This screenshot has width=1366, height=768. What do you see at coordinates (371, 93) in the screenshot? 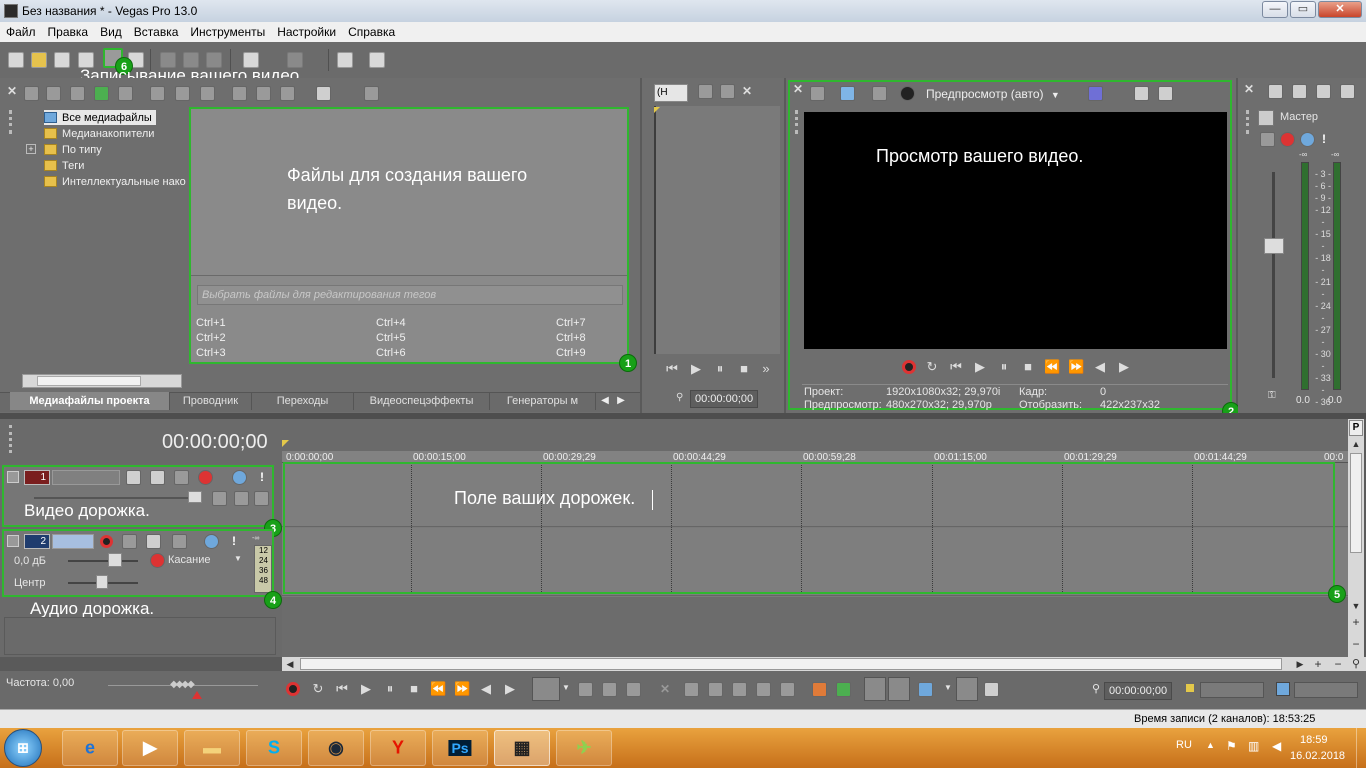
I see `zoom-search-icon` at bounding box center [371, 93].